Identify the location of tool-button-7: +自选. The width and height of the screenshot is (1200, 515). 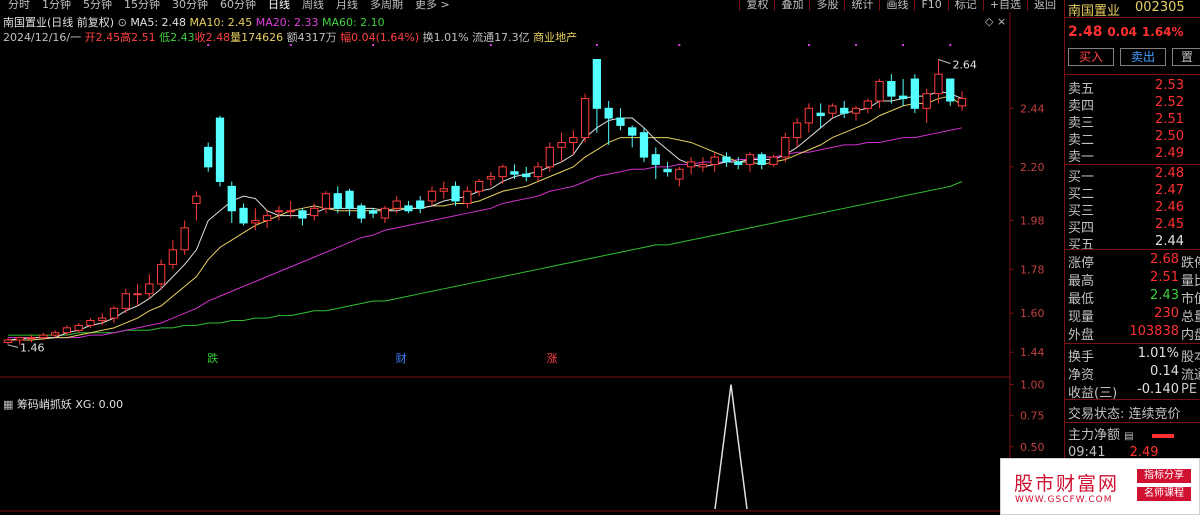
(1004, 5).